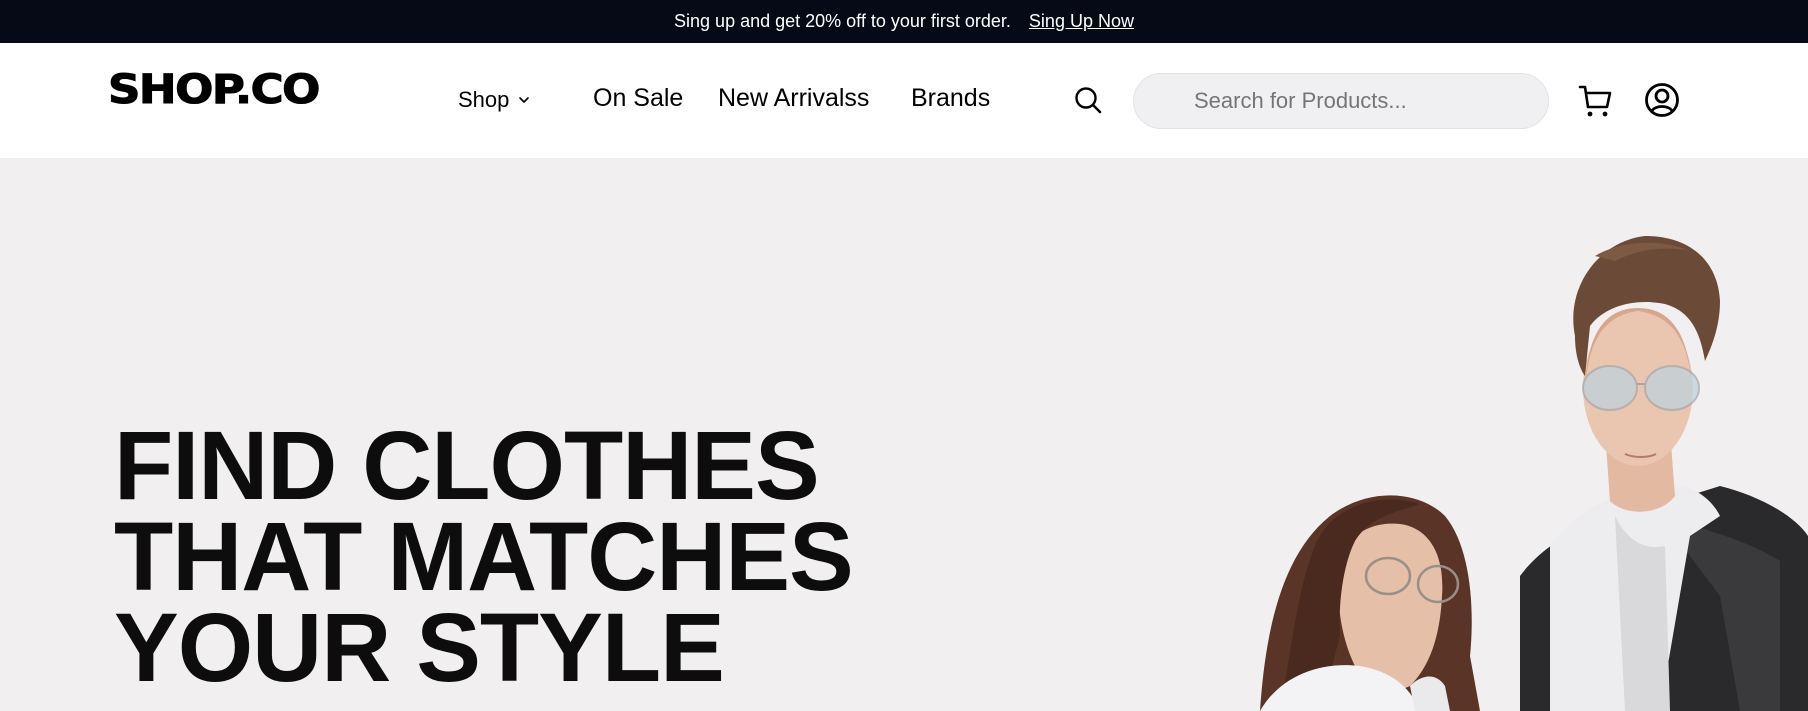 Image resolution: width=1808 pixels, height=711 pixels. What do you see at coordinates (1662, 100) in the screenshot?
I see `account-icon` at bounding box center [1662, 100].